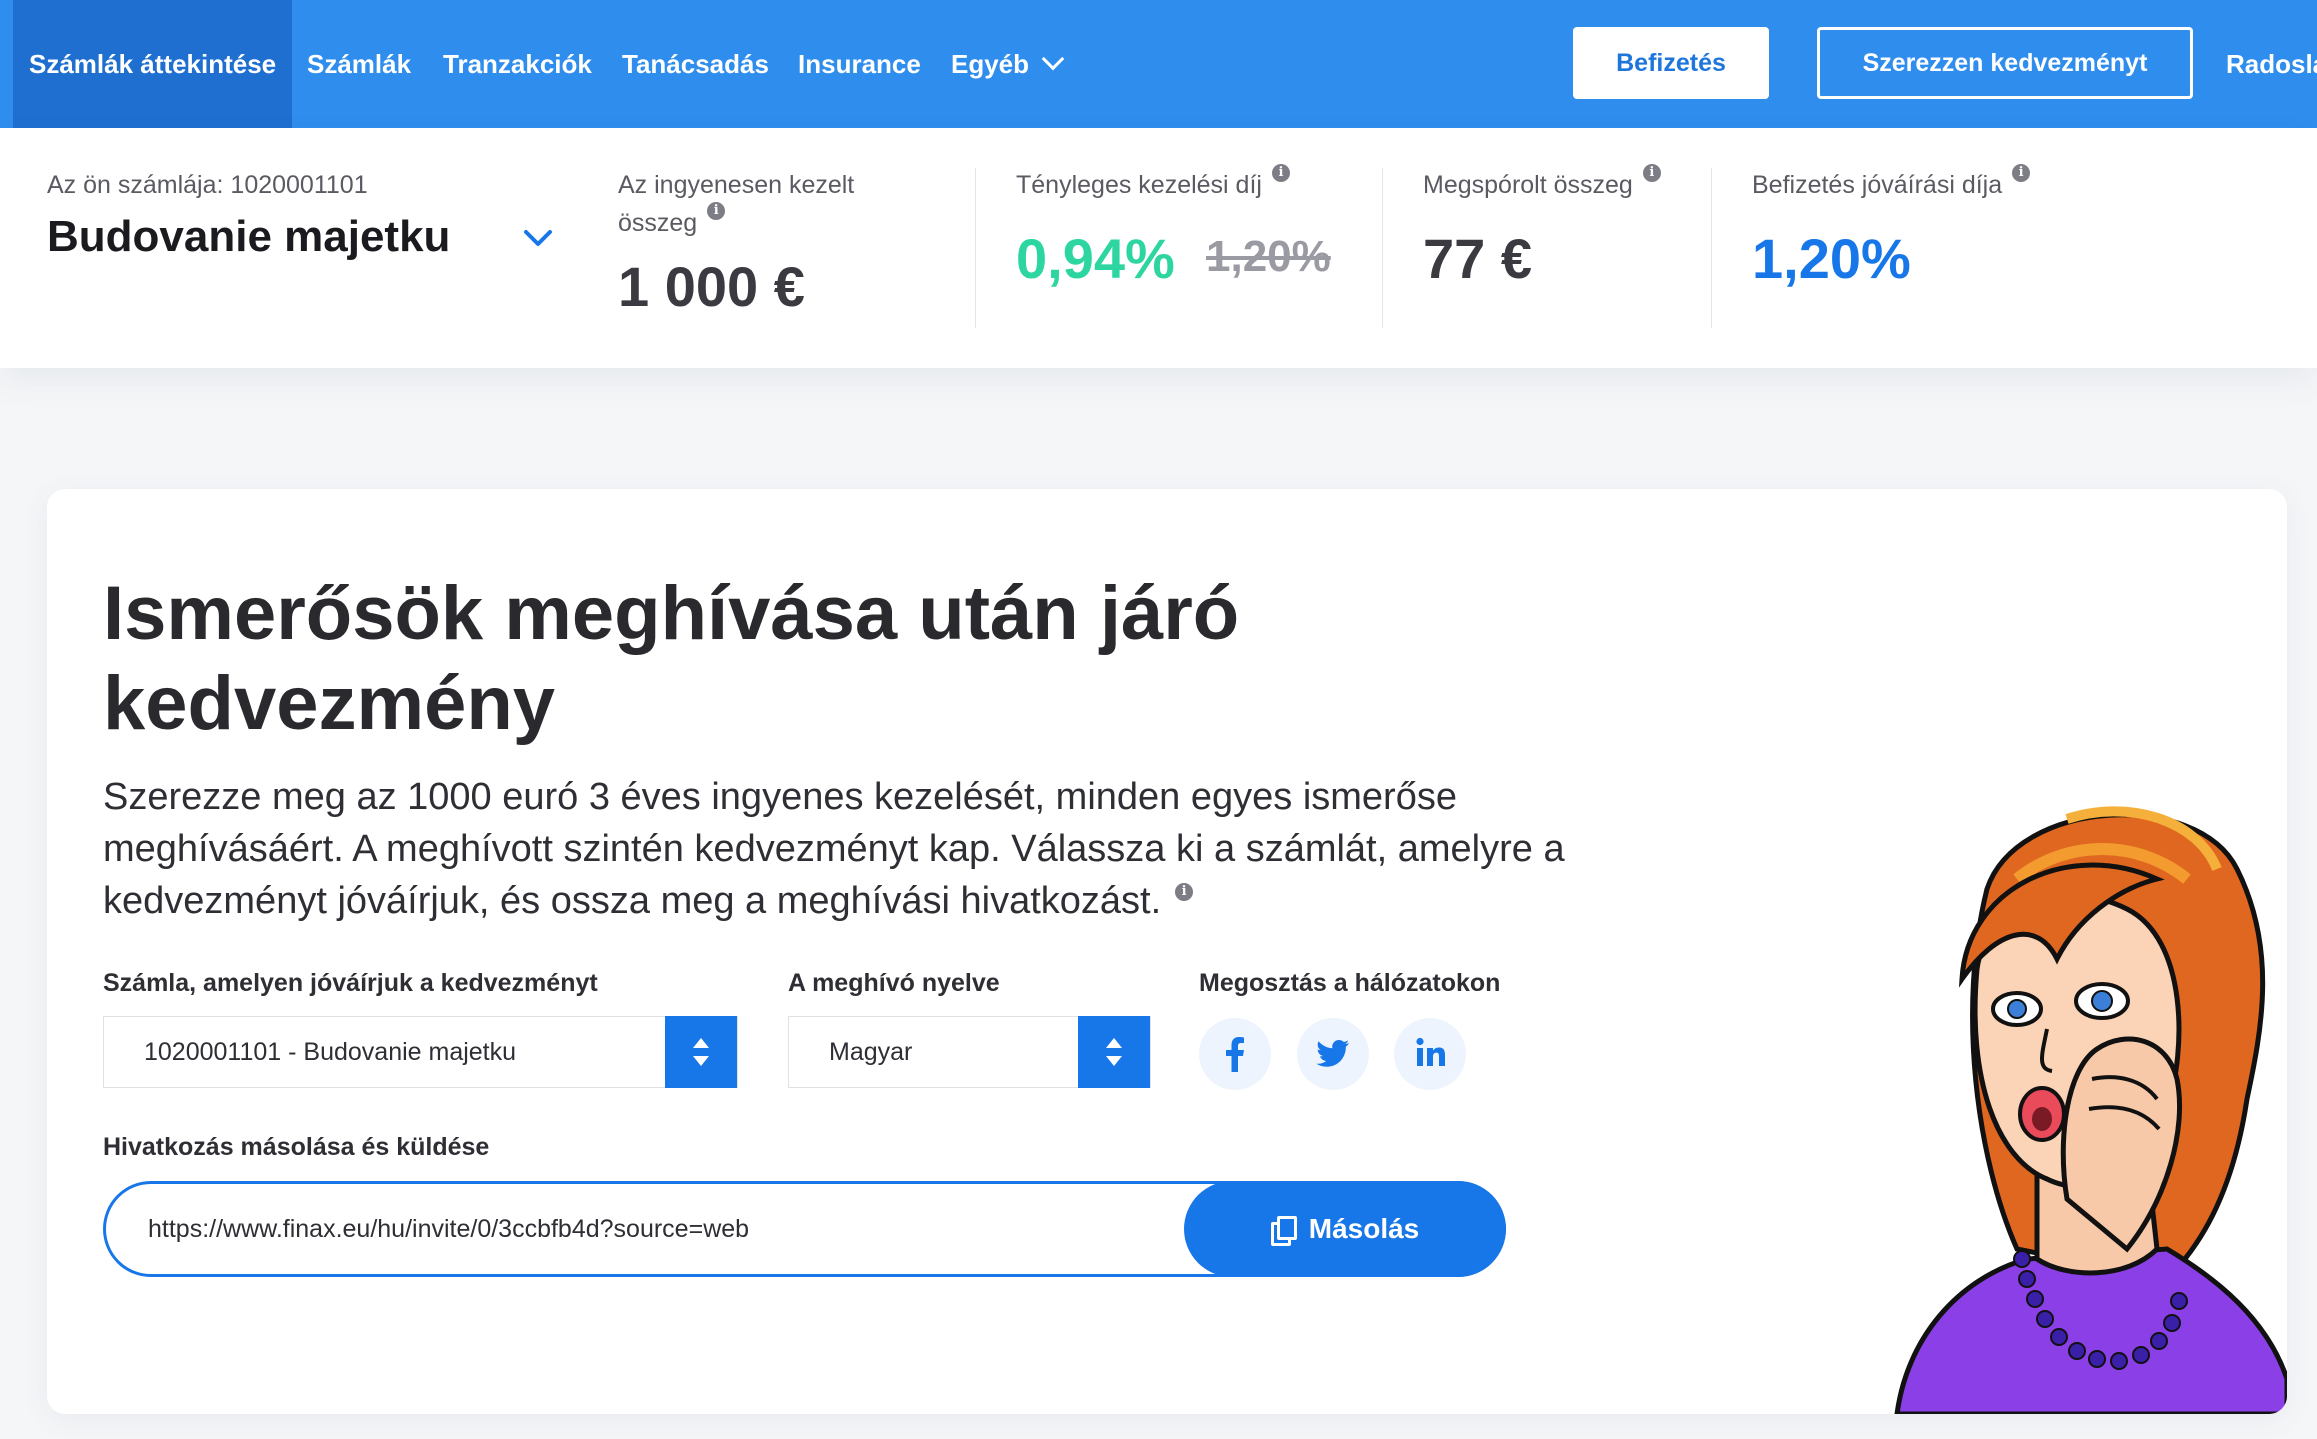  Describe the element at coordinates (711, 286) in the screenshot. I see `free-managed-value: 1 000 €` at that location.